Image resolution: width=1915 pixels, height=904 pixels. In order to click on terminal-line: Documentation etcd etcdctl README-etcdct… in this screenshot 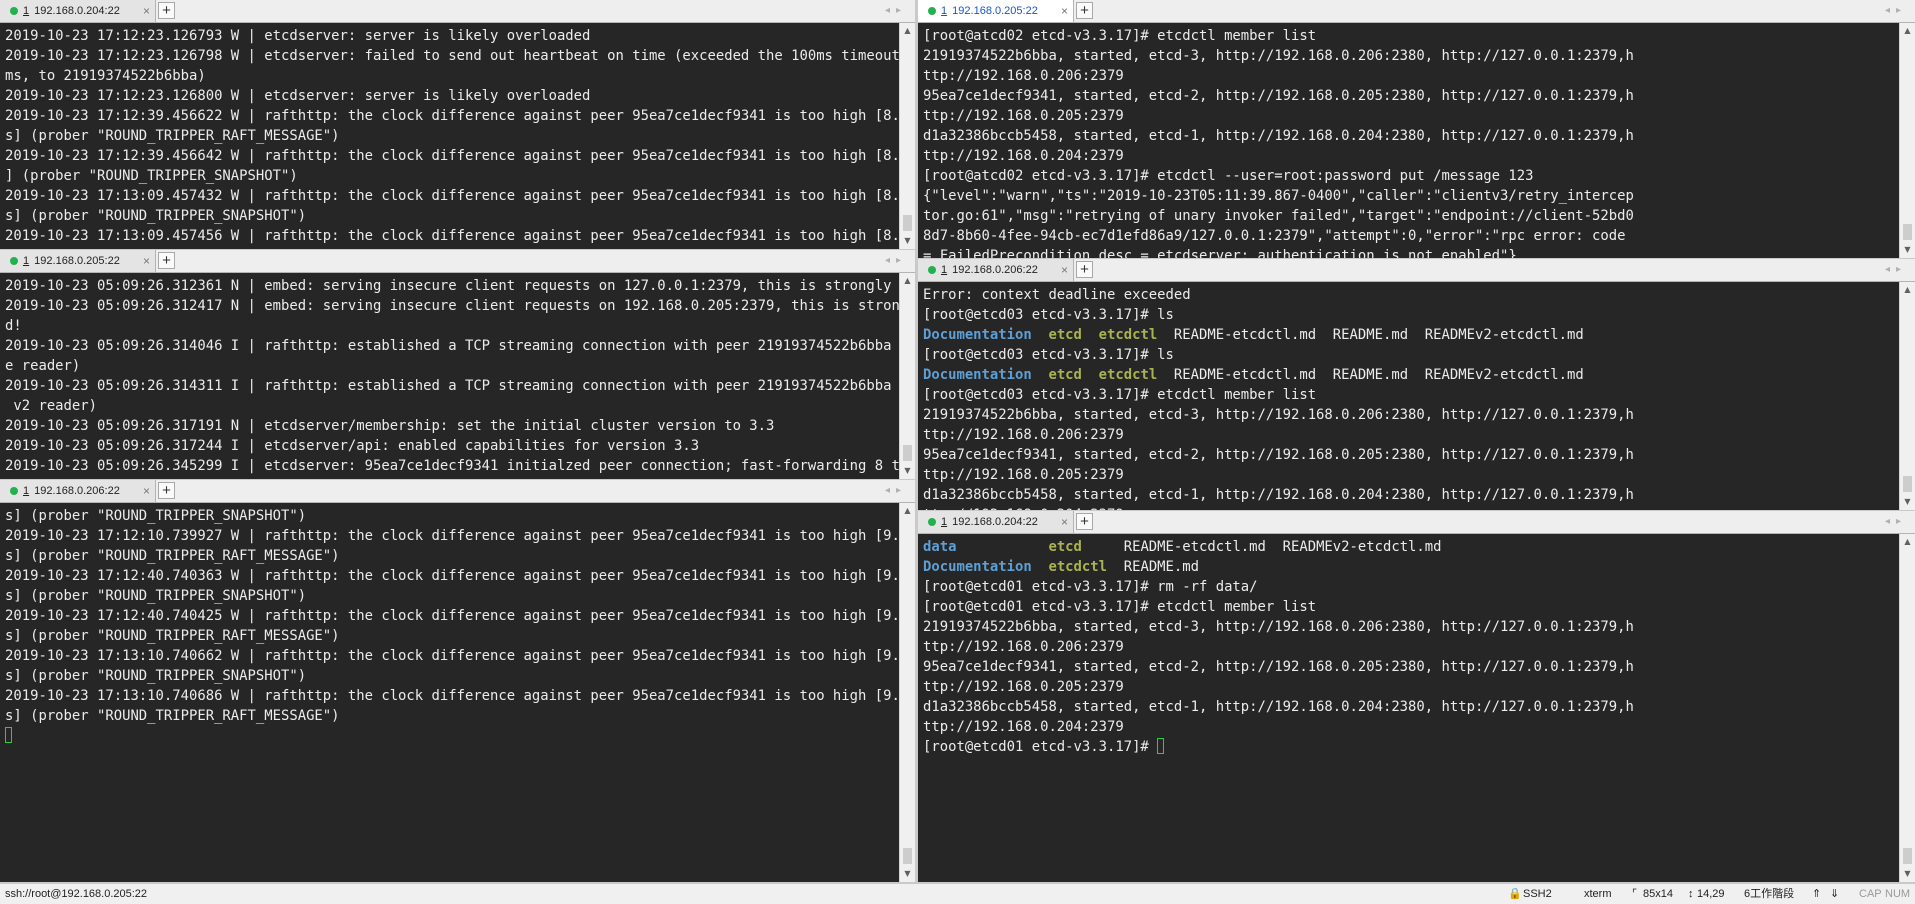, I will do `click(1411, 375)`.